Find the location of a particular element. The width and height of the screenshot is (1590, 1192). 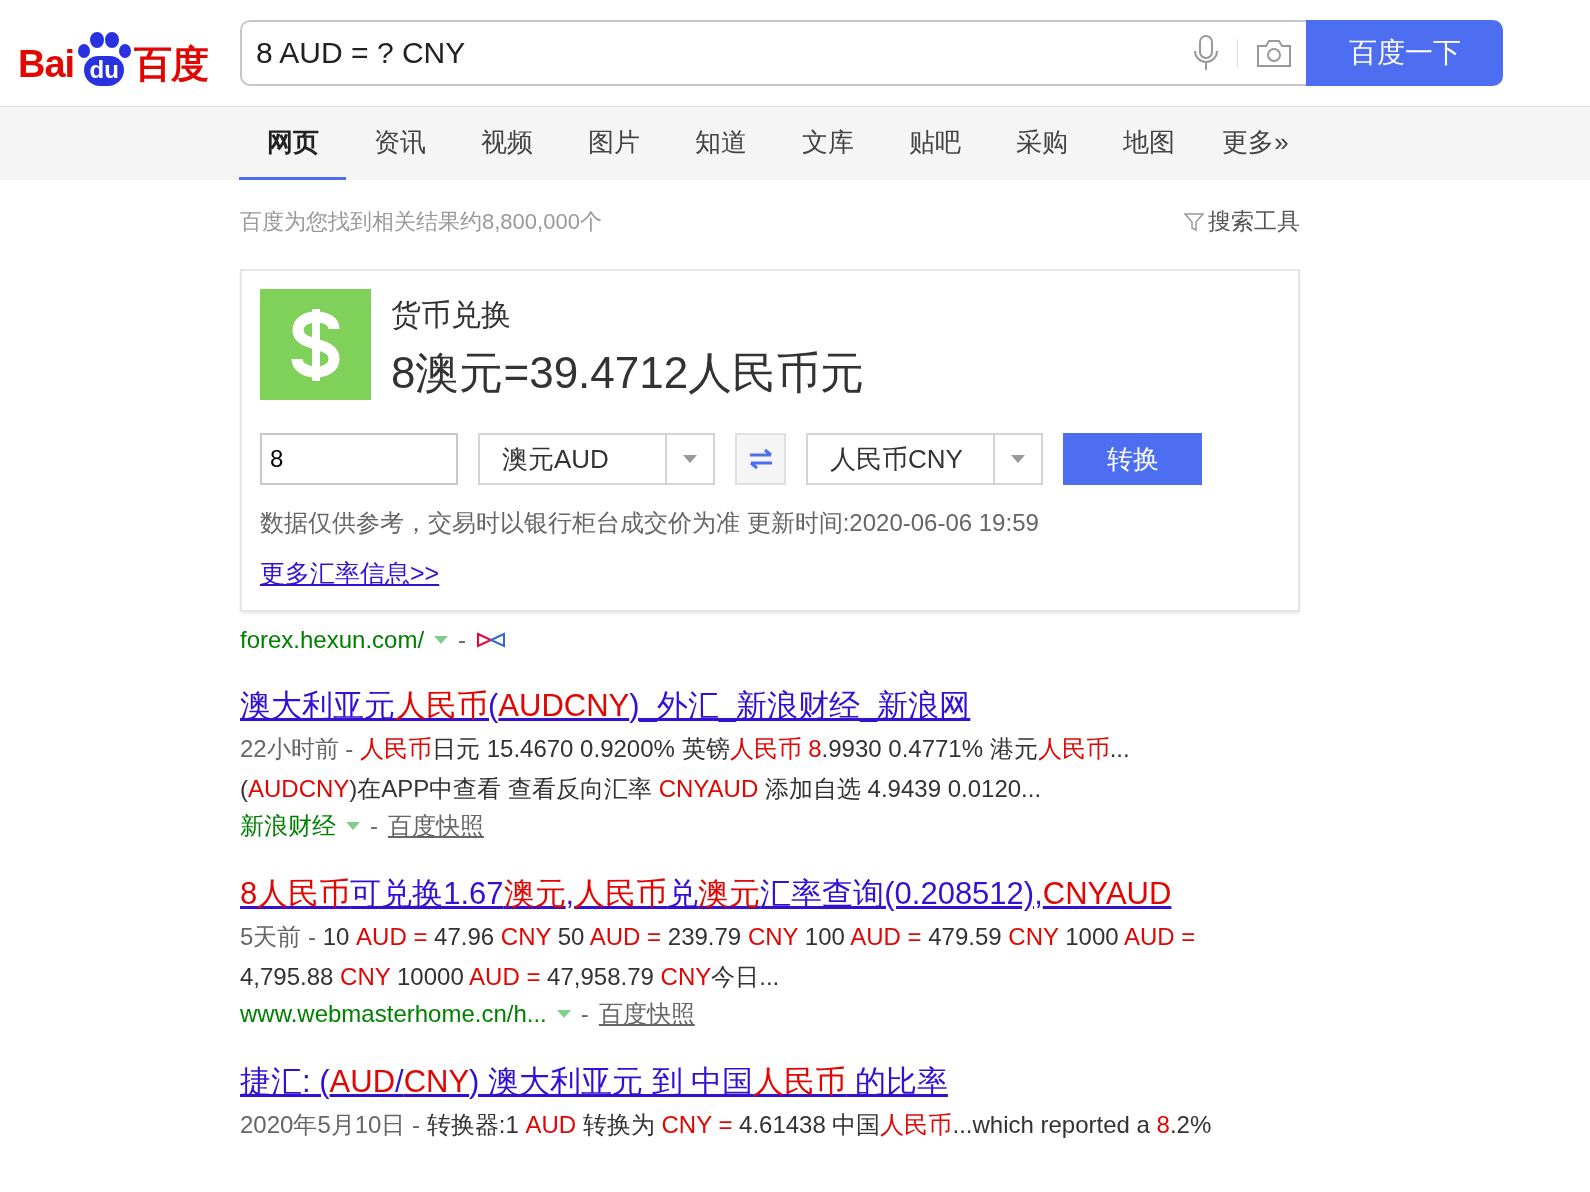

nav-tab: 文库 is located at coordinates (827, 143).